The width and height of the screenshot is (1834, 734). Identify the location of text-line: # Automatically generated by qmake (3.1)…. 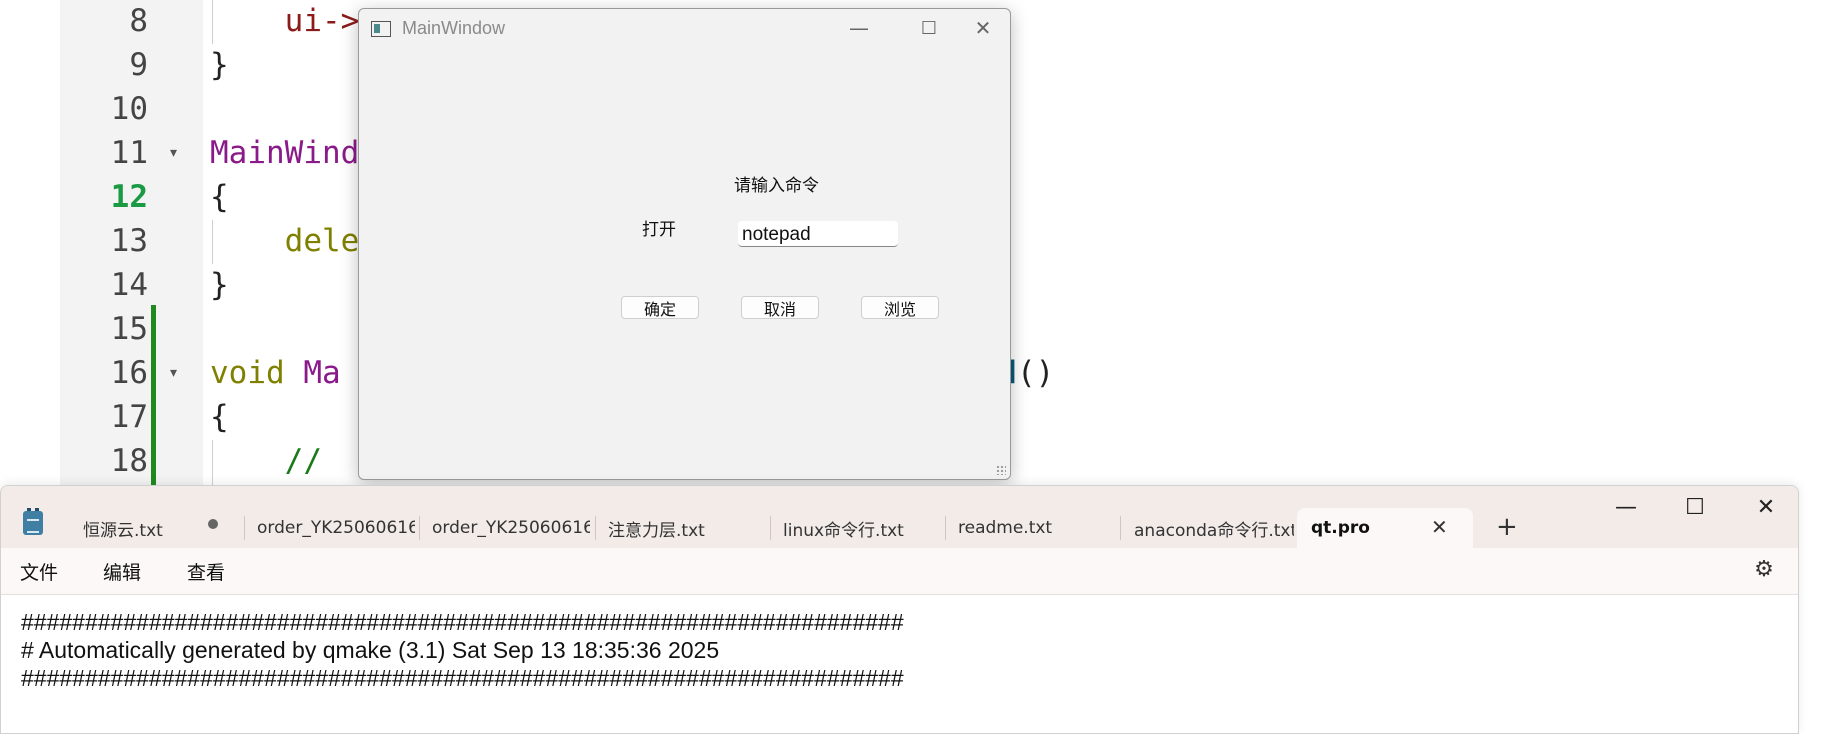
(370, 650).